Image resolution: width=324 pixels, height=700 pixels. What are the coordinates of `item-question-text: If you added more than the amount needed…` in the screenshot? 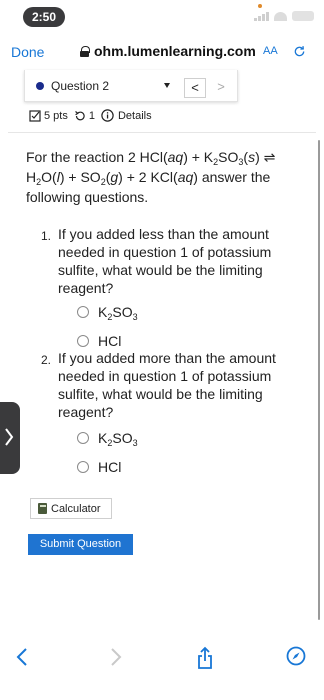 It's located at (167, 385).